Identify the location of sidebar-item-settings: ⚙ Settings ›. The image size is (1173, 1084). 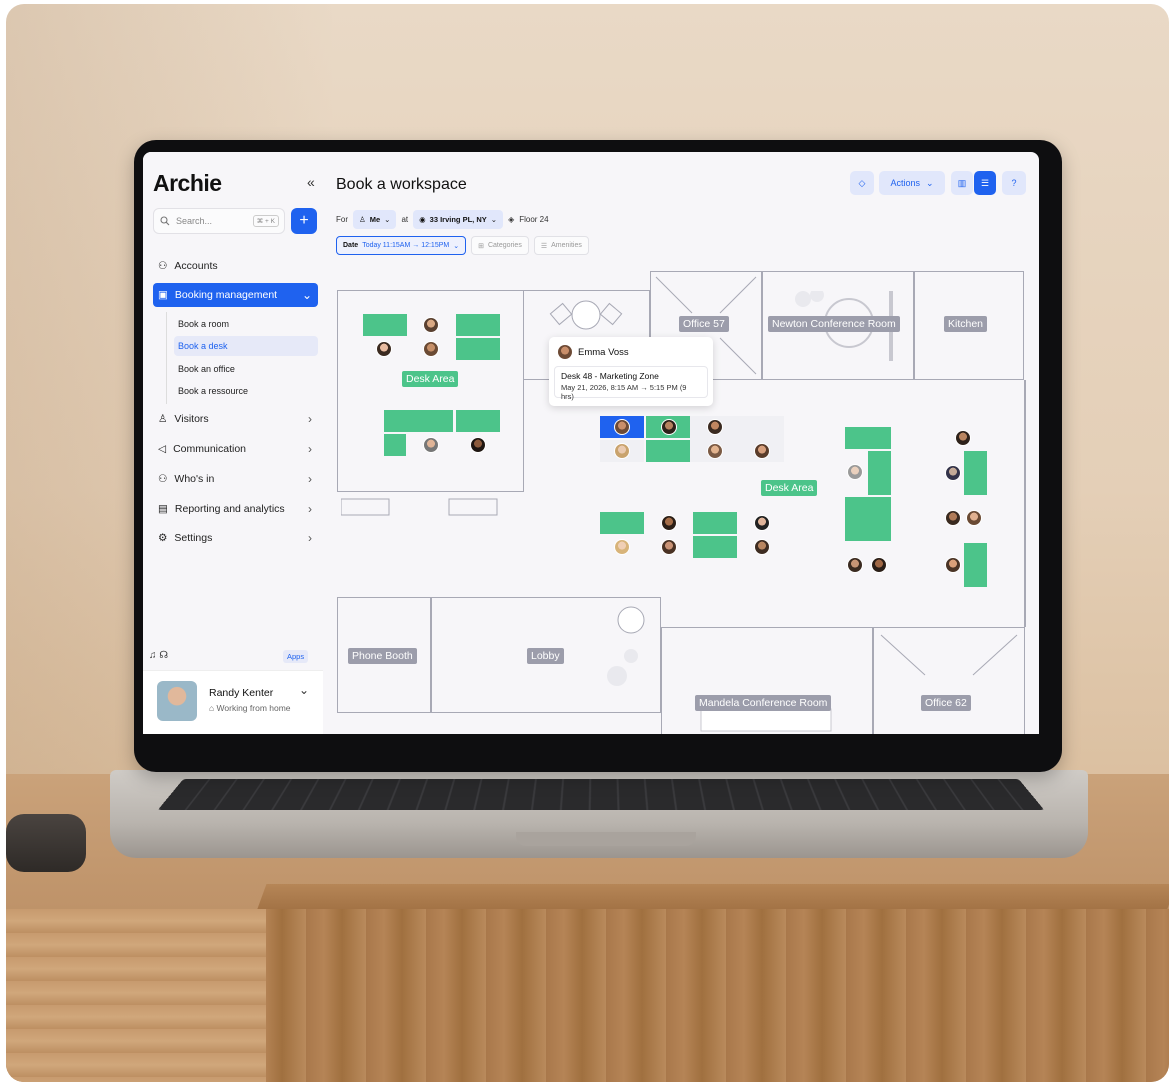
(235, 538).